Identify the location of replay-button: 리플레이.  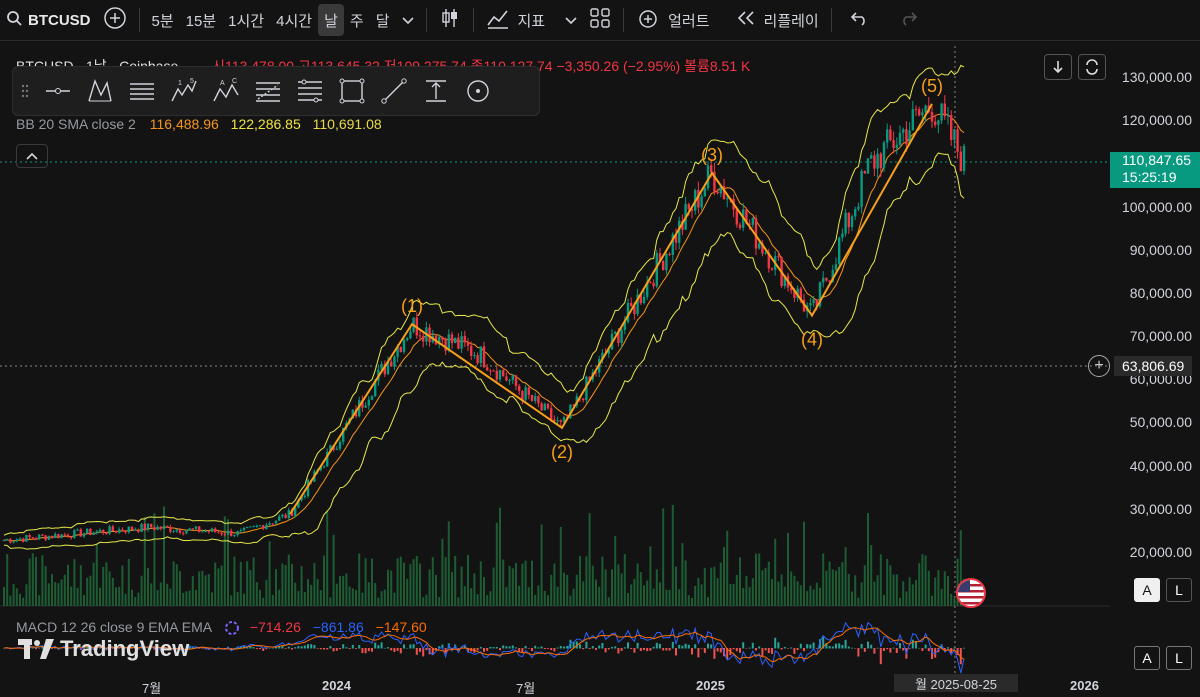
(777, 20).